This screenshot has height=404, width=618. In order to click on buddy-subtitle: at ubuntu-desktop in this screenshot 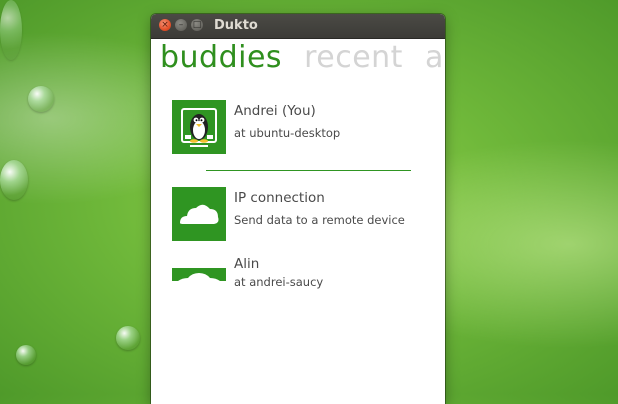, I will do `click(287, 133)`.